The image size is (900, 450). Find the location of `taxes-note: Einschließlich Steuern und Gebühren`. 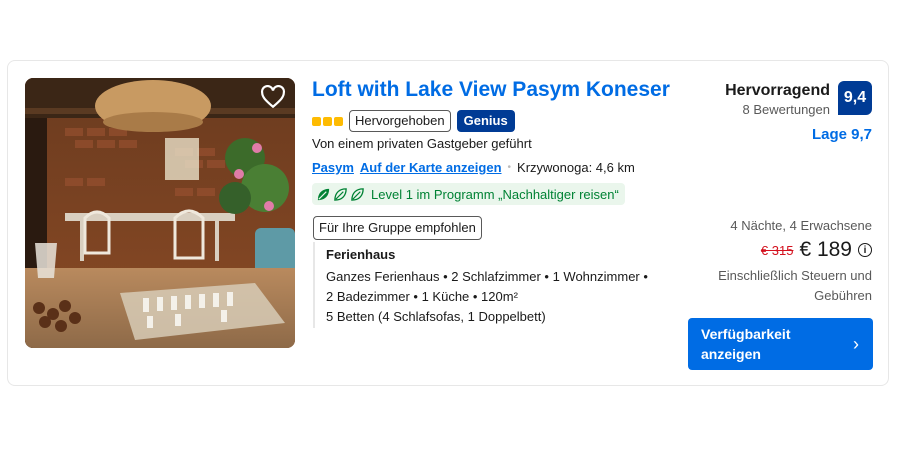

taxes-note: Einschließlich Steuern und Gebühren is located at coordinates (795, 285).